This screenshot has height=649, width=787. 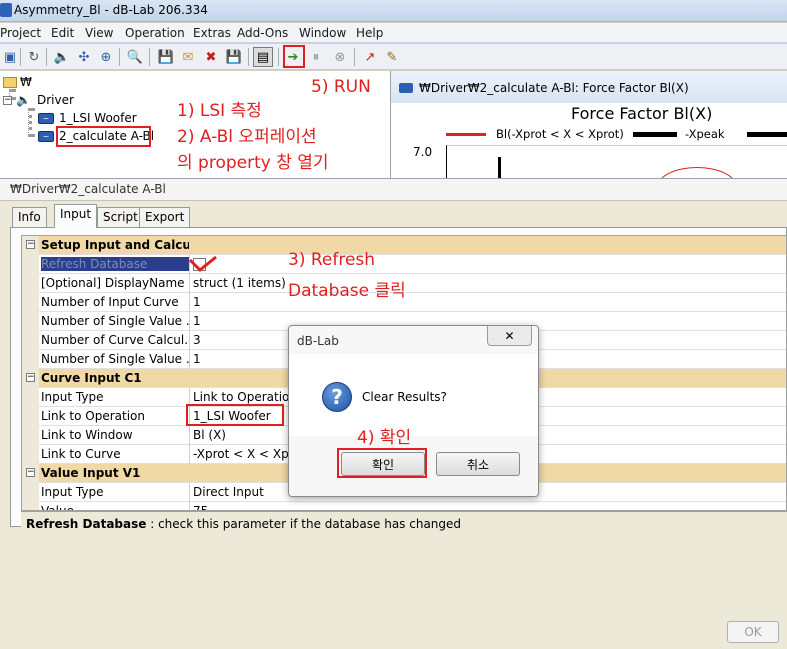 What do you see at coordinates (212, 33) in the screenshot?
I see `menu-extras: Extras` at bounding box center [212, 33].